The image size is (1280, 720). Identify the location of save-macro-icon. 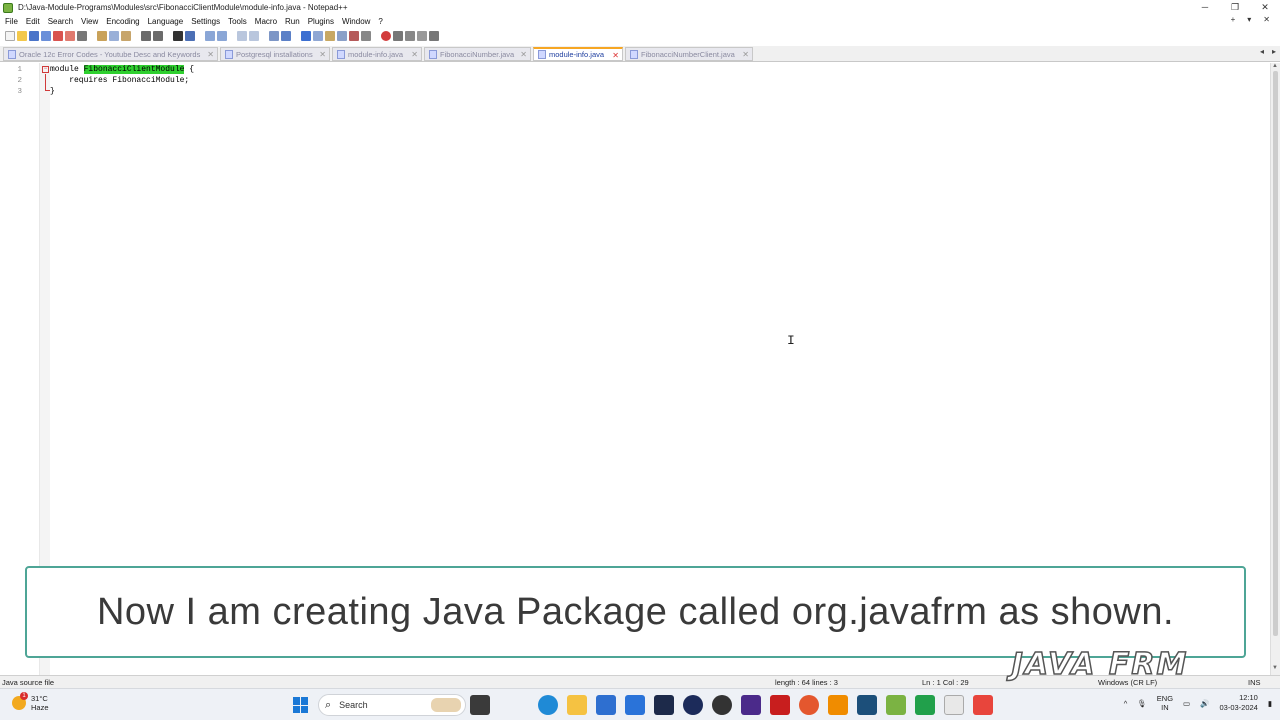
(434, 36).